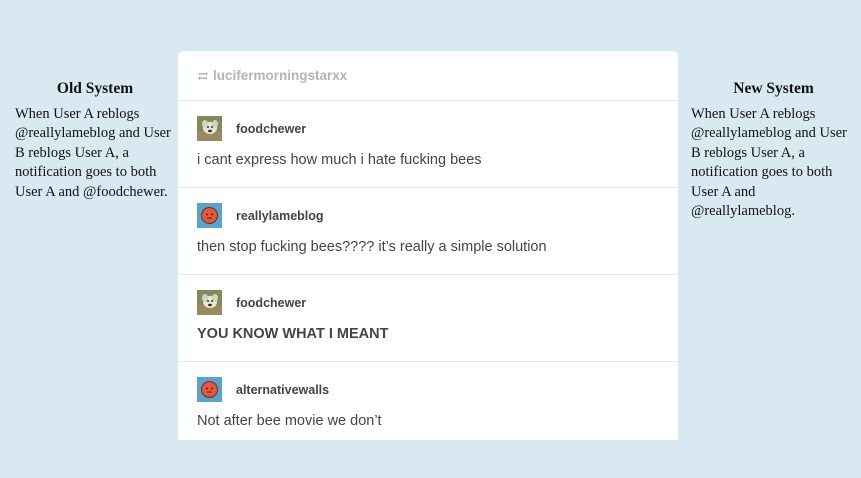  I want to click on username-link: reallylameblog, so click(280, 216).